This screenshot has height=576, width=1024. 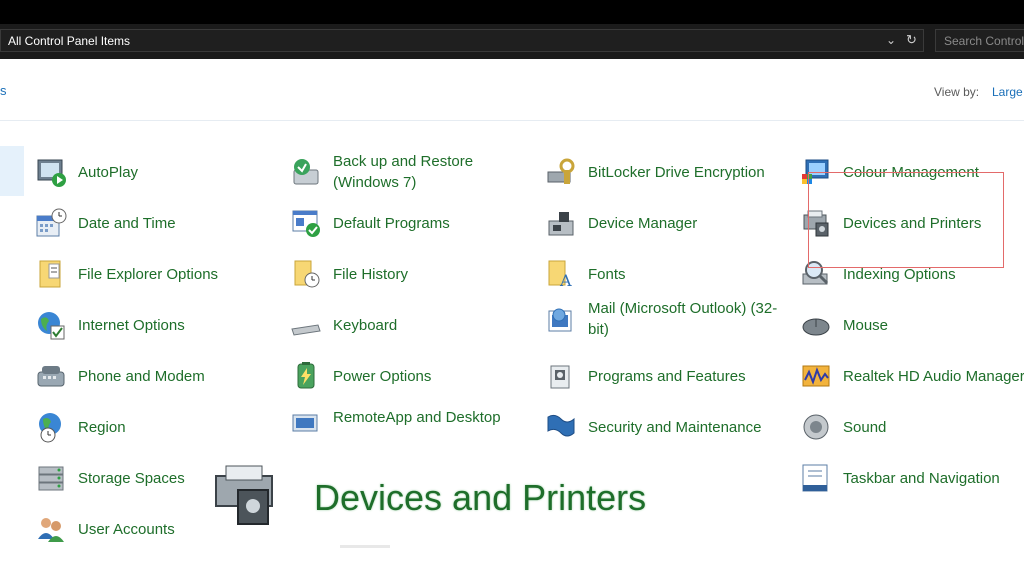 What do you see at coordinates (512, 12) in the screenshot?
I see `title-bar` at bounding box center [512, 12].